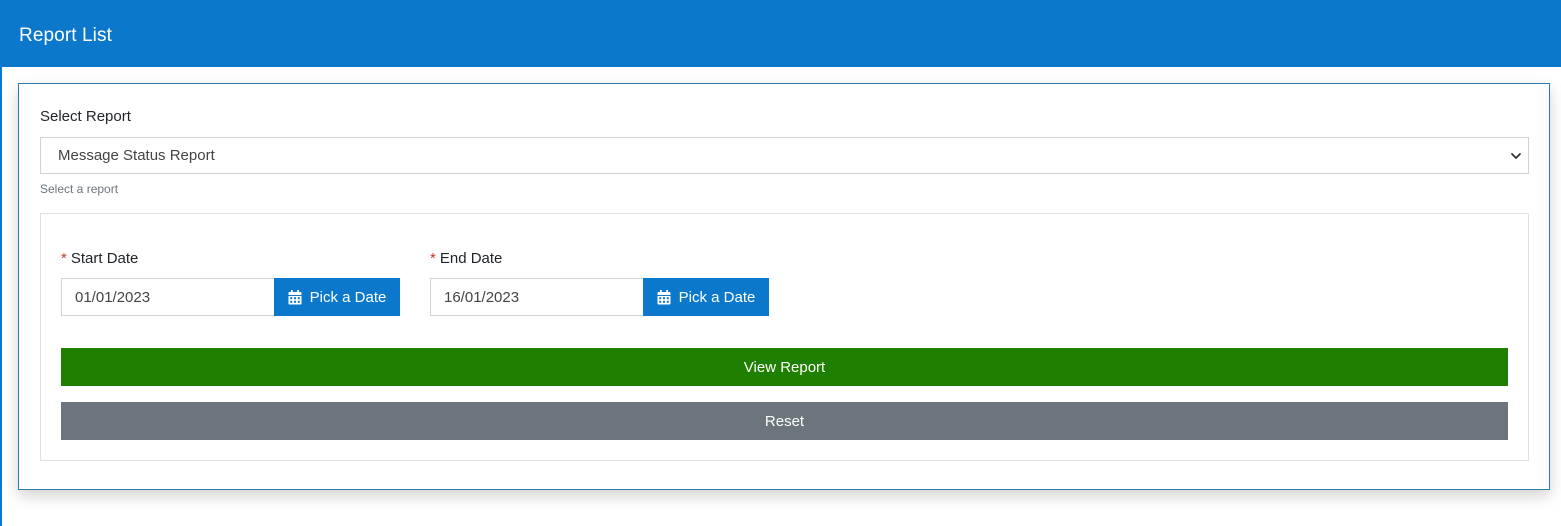 This screenshot has width=1561, height=526. I want to click on reset-button: Reset, so click(784, 421).